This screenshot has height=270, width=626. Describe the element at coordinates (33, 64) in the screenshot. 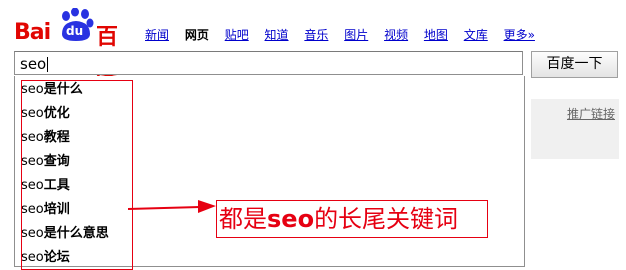

I see `search-input-value: seo` at that location.